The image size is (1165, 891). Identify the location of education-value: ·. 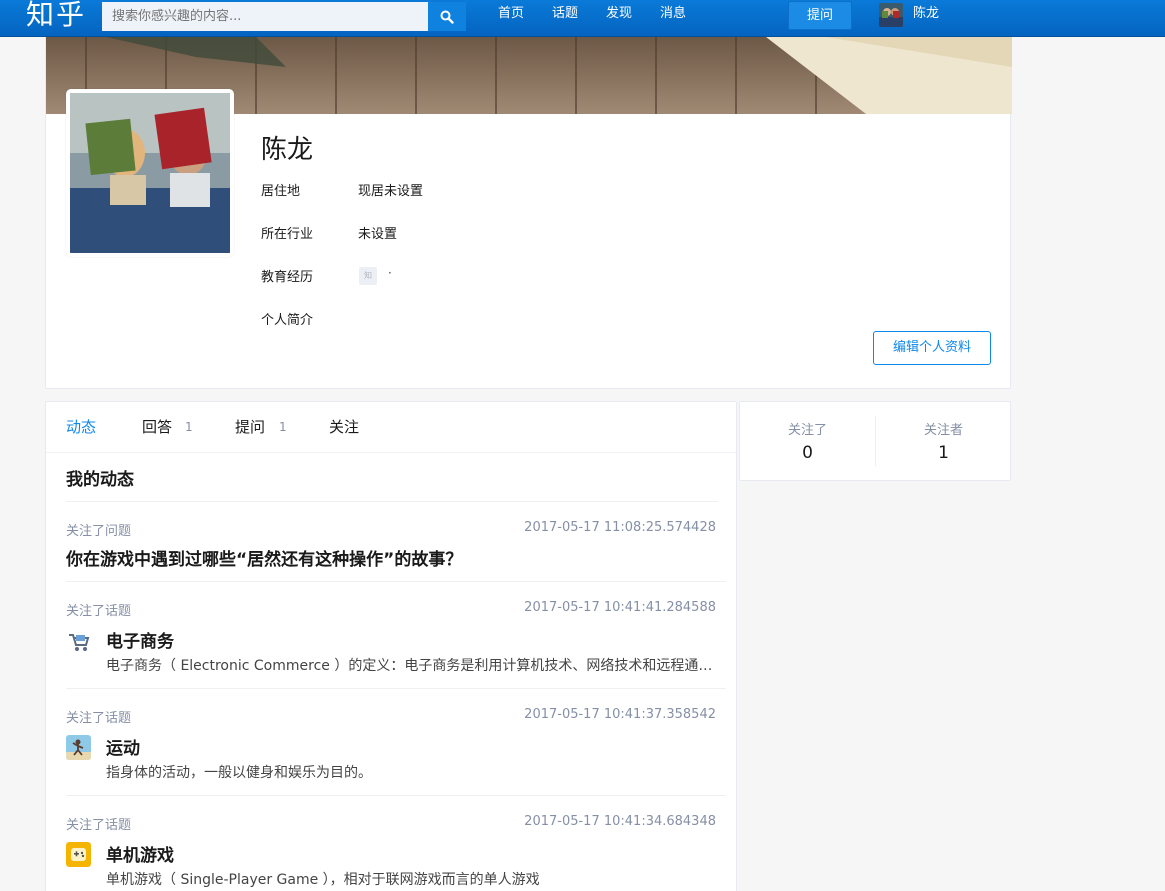
(390, 273).